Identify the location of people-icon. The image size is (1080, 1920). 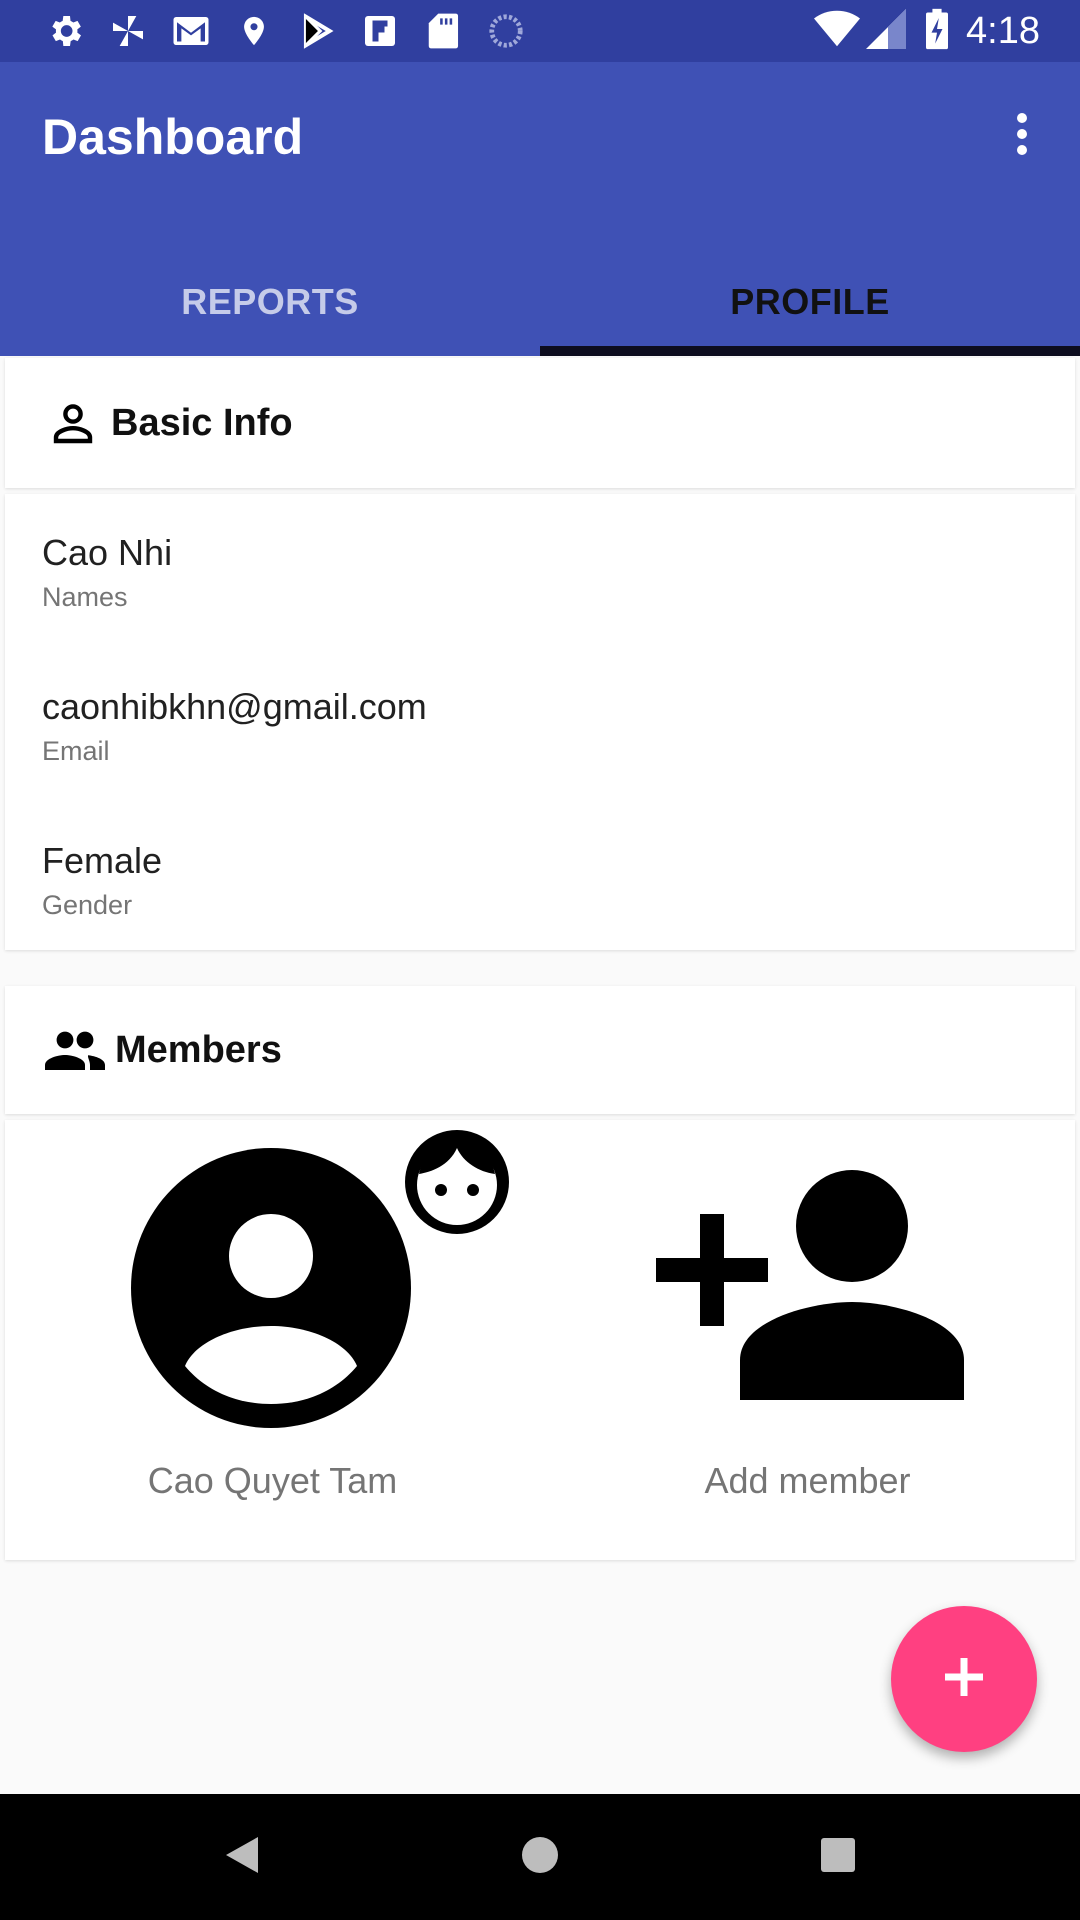
(75, 1050).